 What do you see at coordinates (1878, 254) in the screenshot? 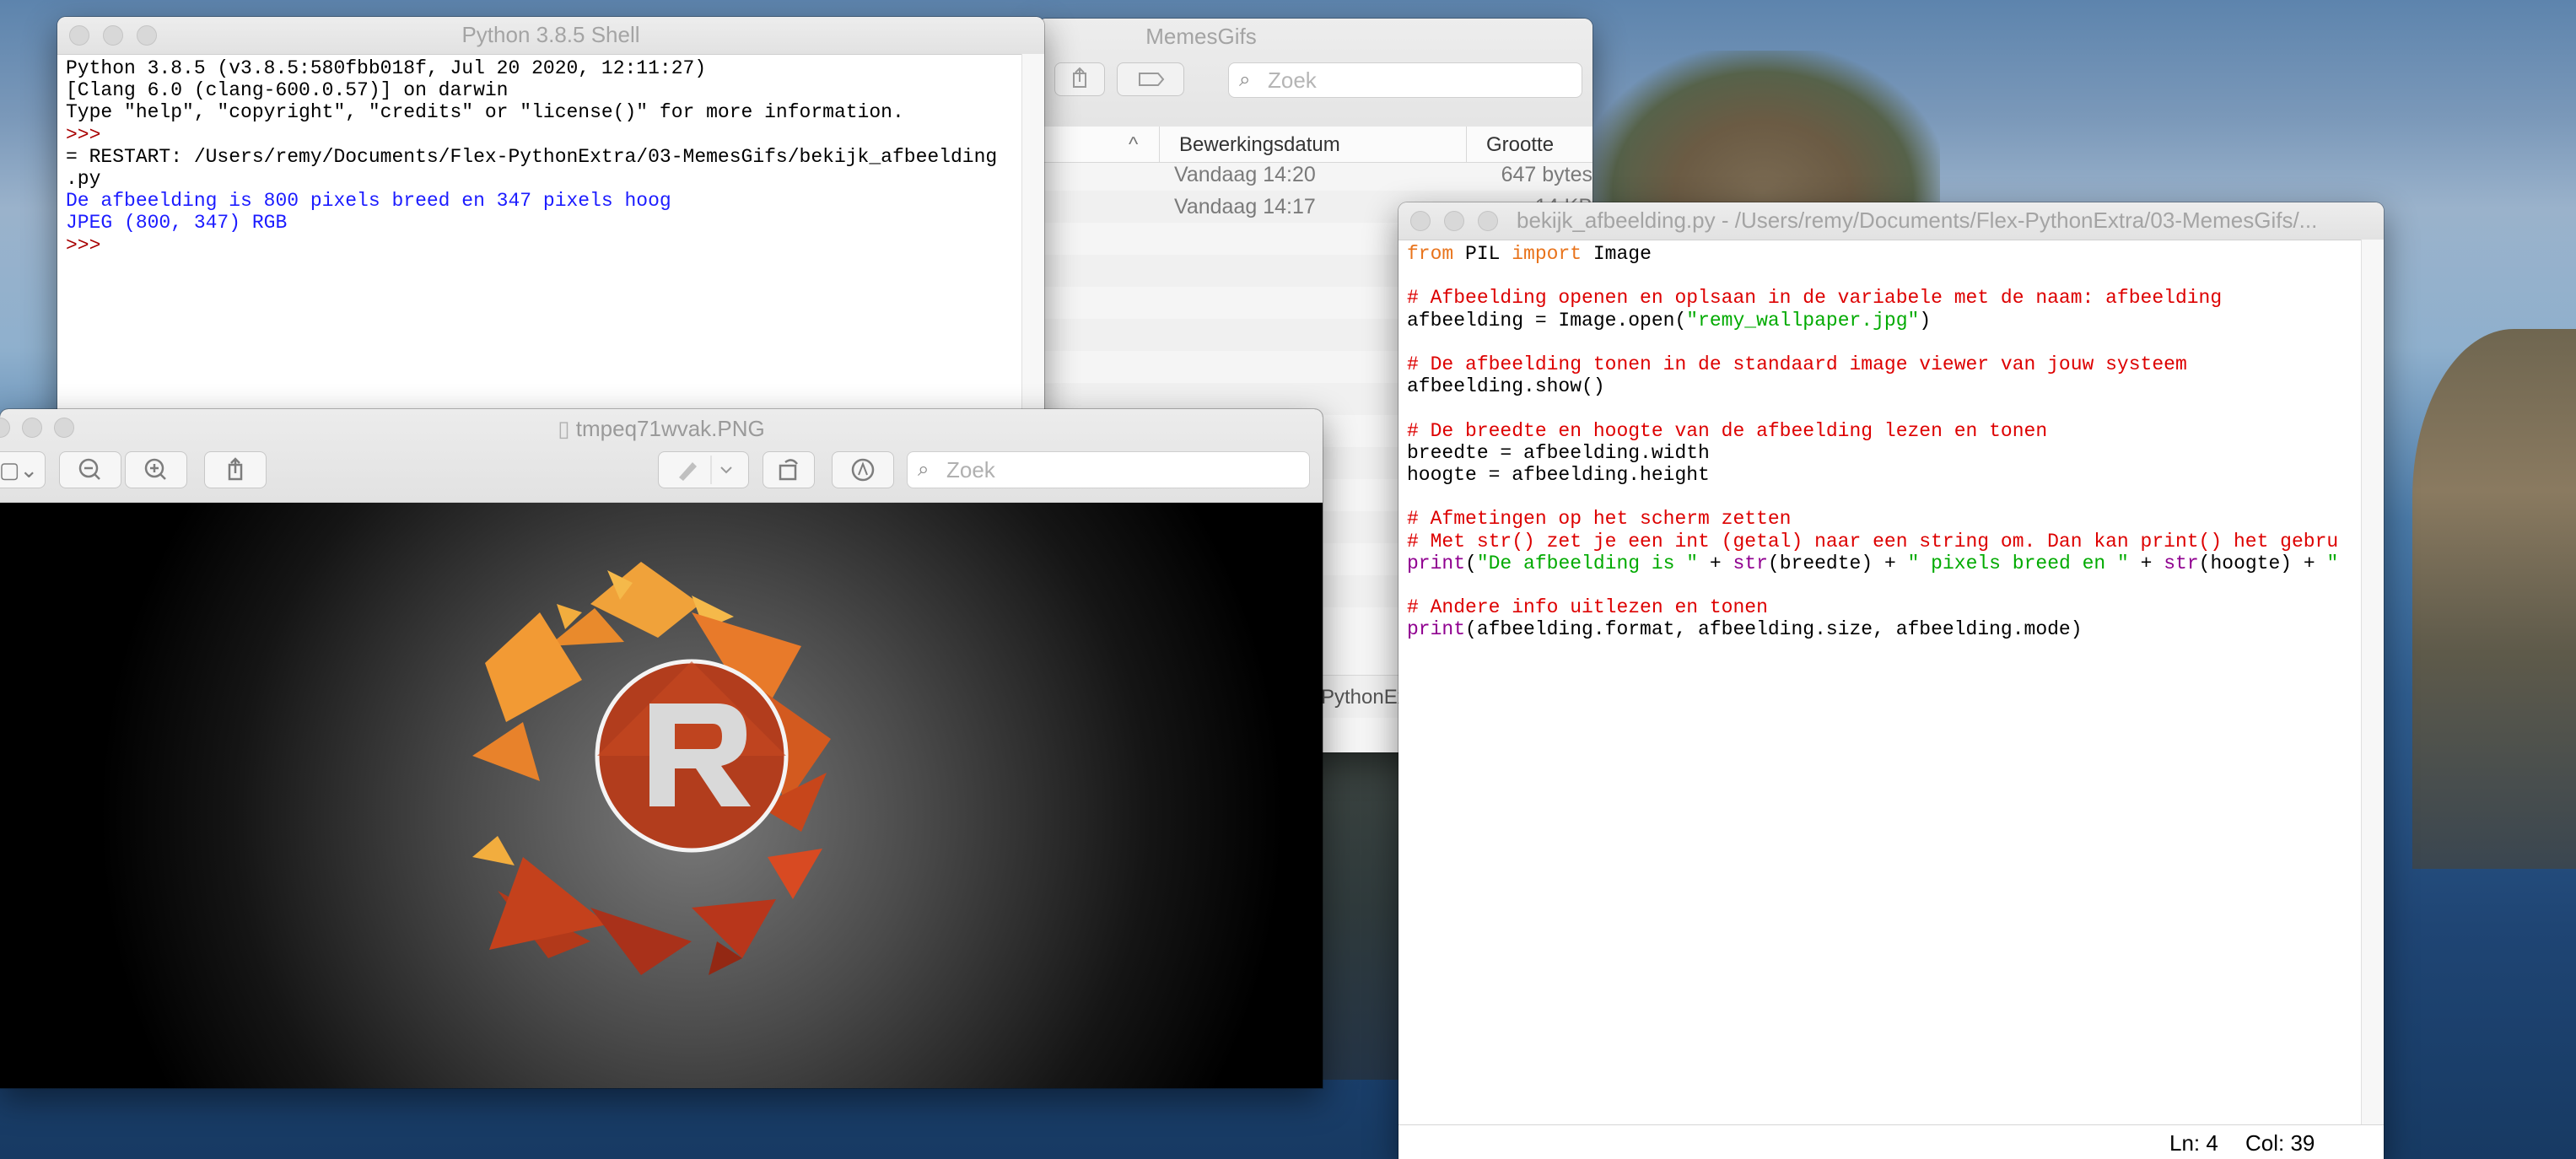
I see `code-line: from PIL import Image` at bounding box center [1878, 254].